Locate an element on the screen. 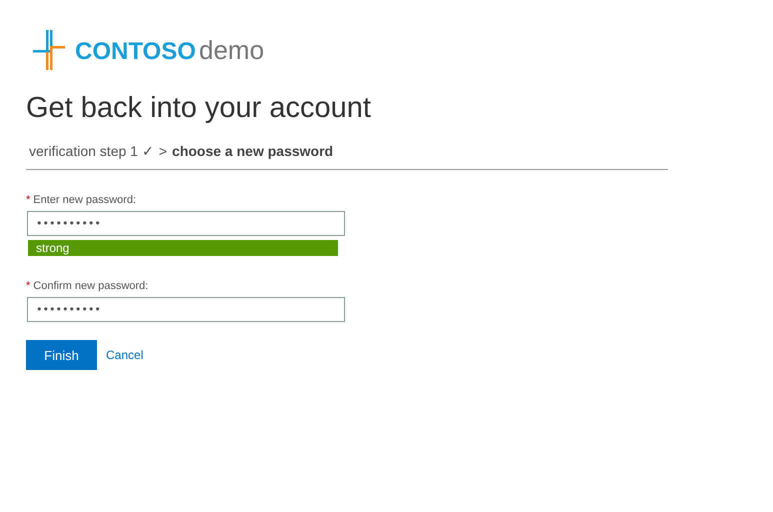 This screenshot has width=773, height=512. logo-brand: CONTOSO is located at coordinates (135, 51).